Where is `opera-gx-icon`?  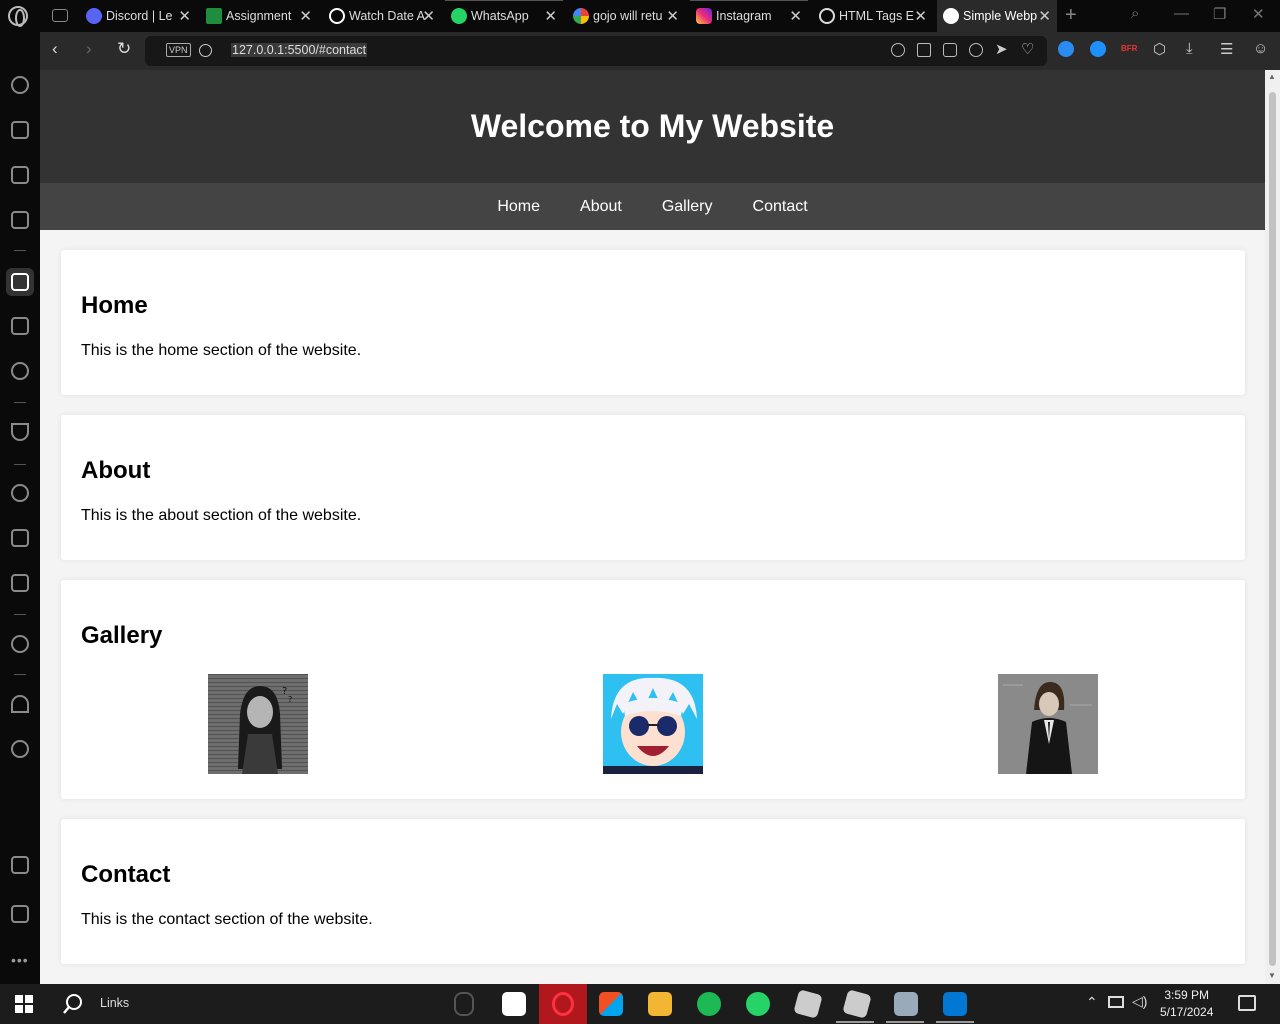 opera-gx-icon is located at coordinates (563, 1004).